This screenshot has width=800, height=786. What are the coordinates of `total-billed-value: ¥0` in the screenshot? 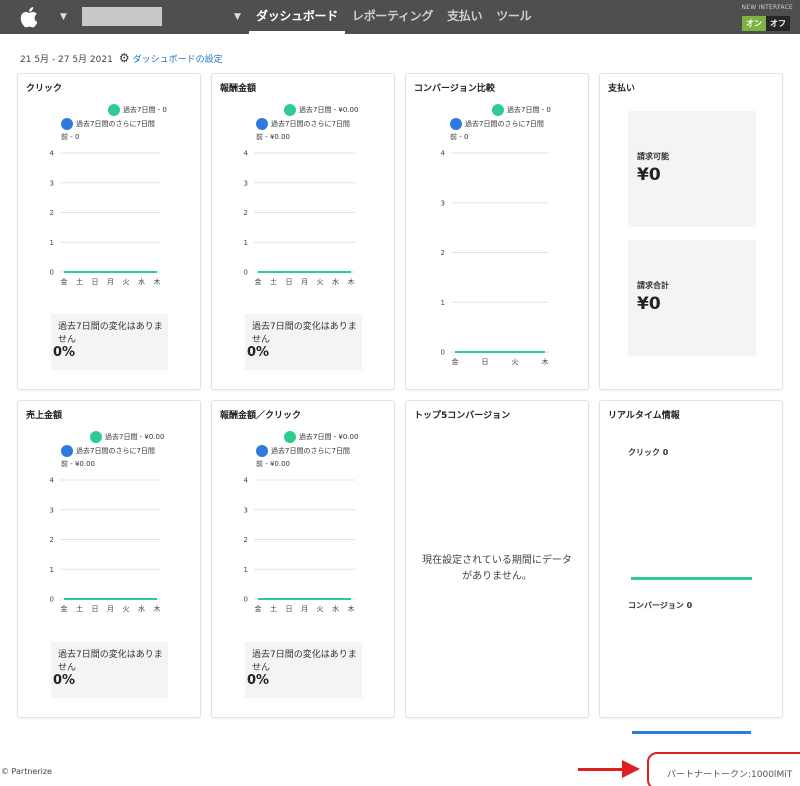 It's located at (649, 304).